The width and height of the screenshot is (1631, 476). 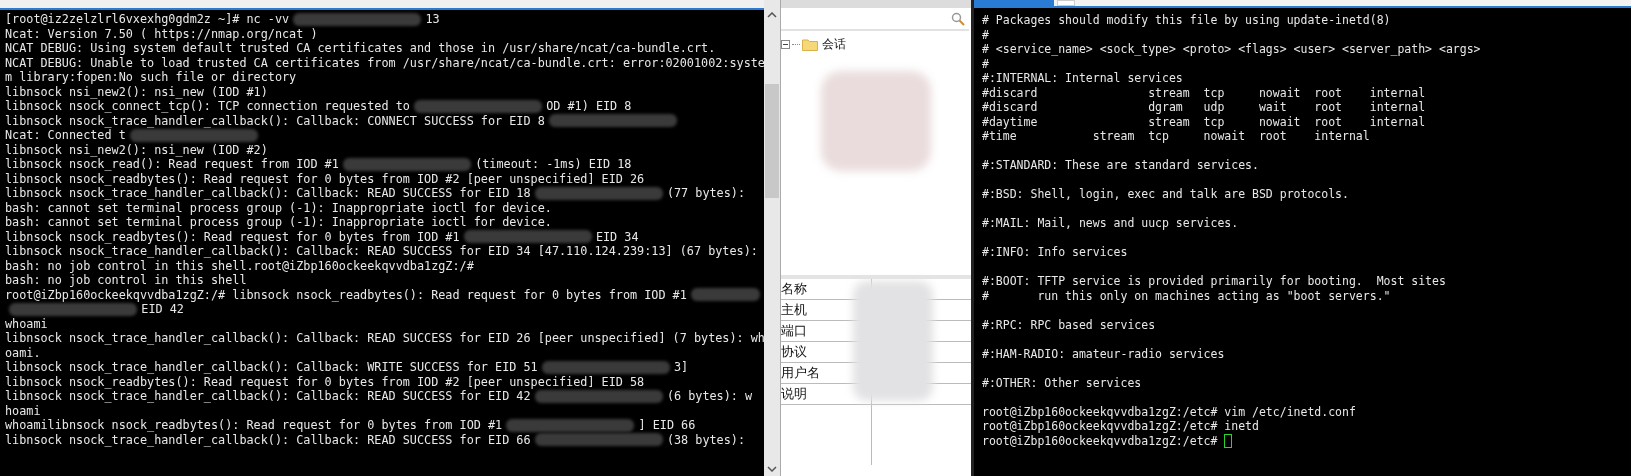 What do you see at coordinates (1186, 20) in the screenshot?
I see `terminal-line: # Packages should modify this file by using update-inetd(8)` at bounding box center [1186, 20].